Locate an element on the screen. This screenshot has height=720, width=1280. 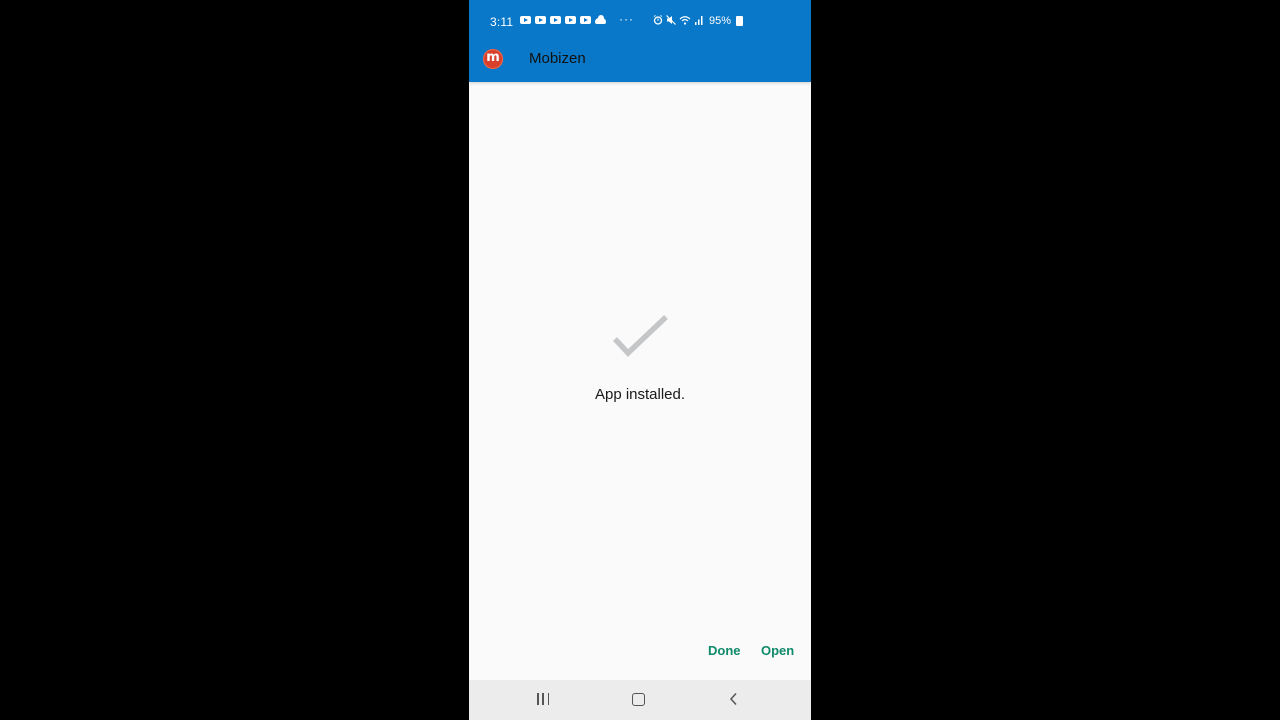
done-button: Done is located at coordinates (724, 650).